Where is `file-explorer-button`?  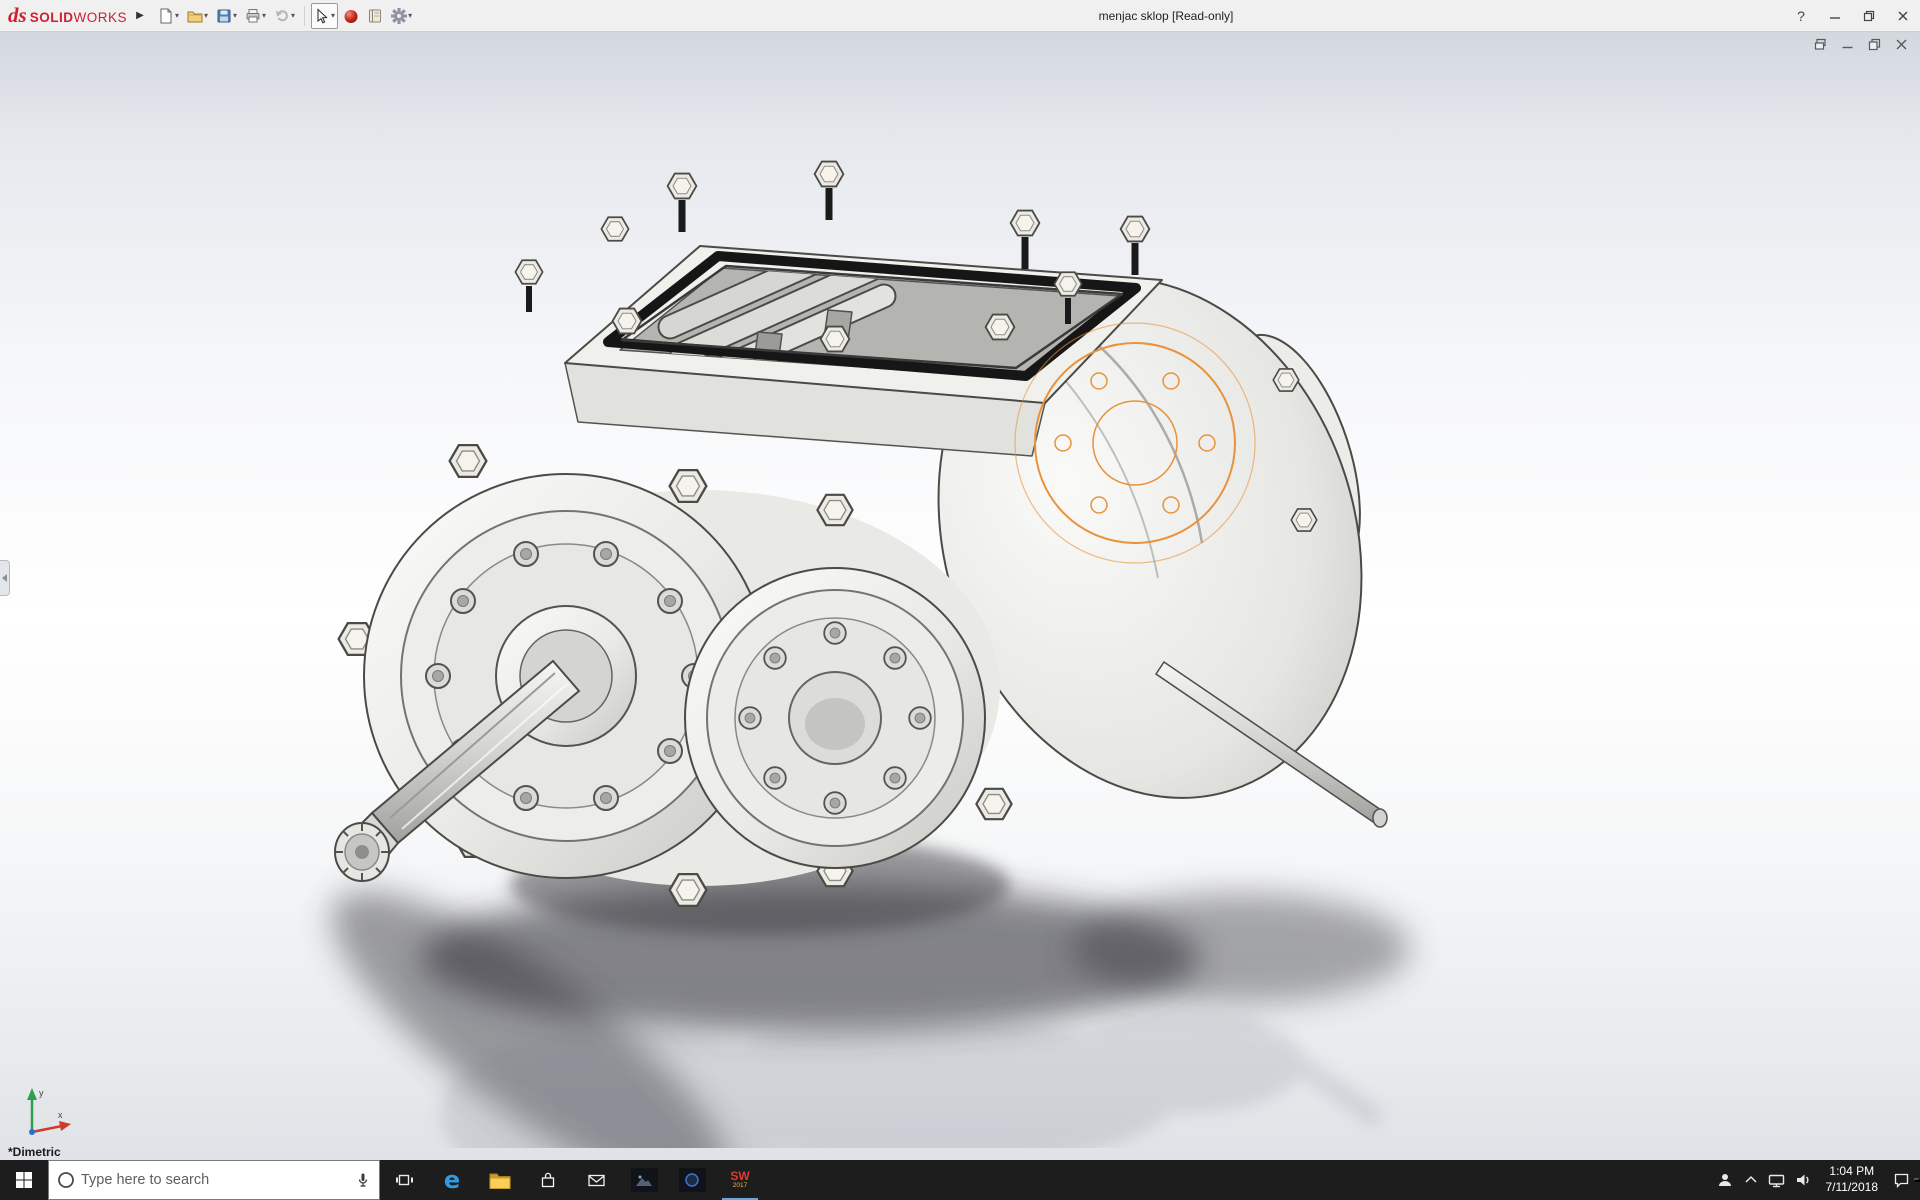 file-explorer-button is located at coordinates (500, 1180).